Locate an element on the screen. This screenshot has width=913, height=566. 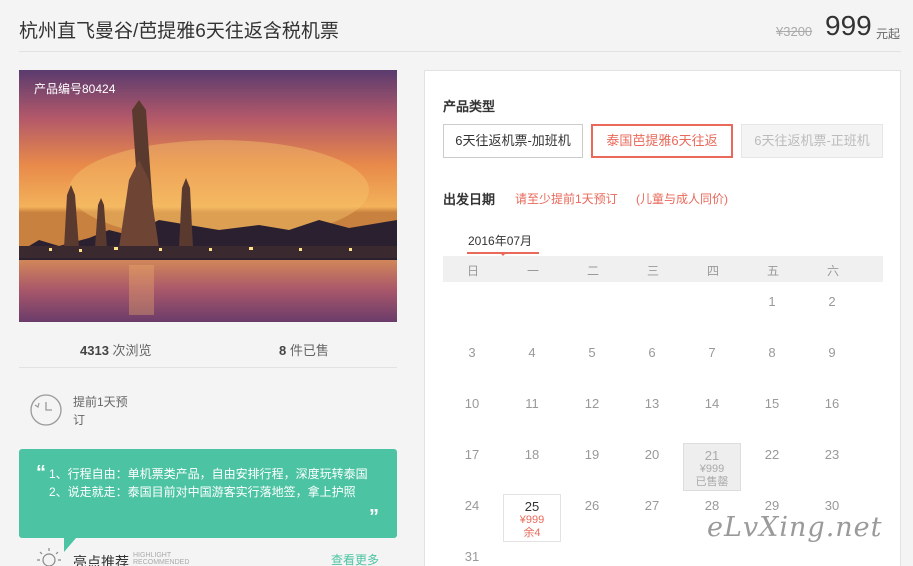
calendar-day: 18 is located at coordinates (532, 467).